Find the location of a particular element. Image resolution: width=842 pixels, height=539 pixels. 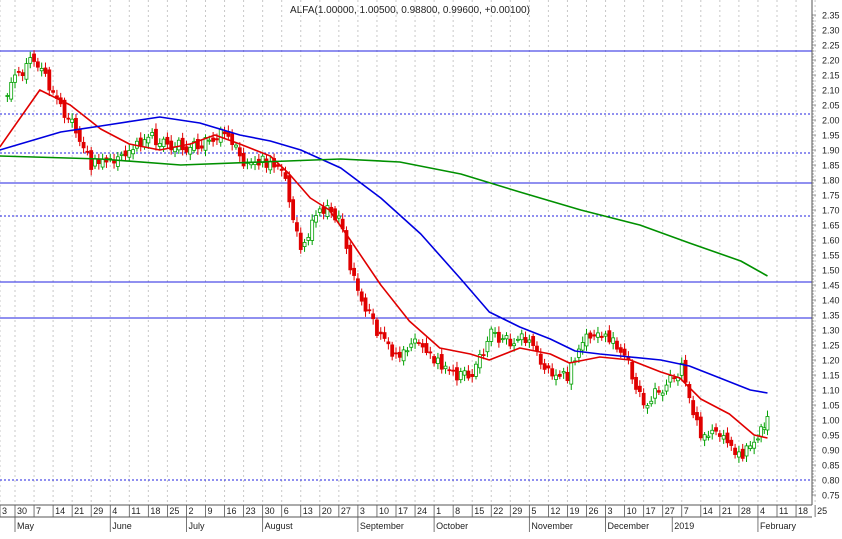

y-tick-label: 2.30 is located at coordinates (831, 31).